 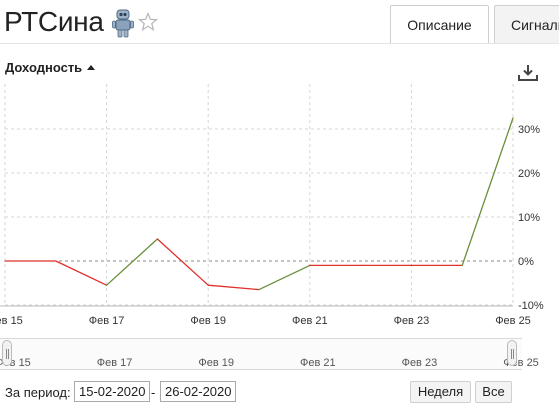 I want to click on week-button: Неделя, so click(x=440, y=392).